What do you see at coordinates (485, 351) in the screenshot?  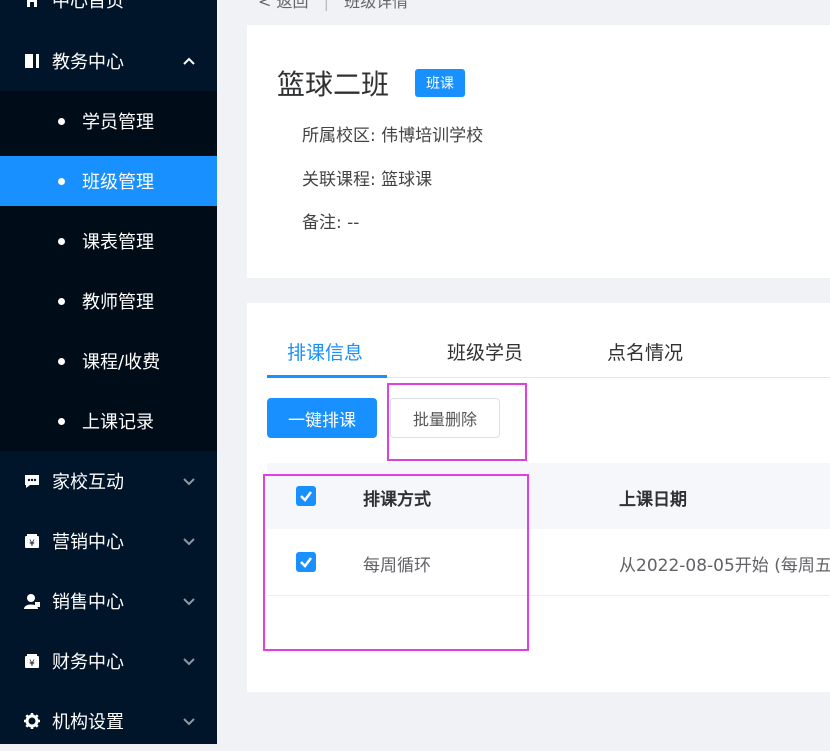 I see `tab-class-students: 班级学员` at bounding box center [485, 351].